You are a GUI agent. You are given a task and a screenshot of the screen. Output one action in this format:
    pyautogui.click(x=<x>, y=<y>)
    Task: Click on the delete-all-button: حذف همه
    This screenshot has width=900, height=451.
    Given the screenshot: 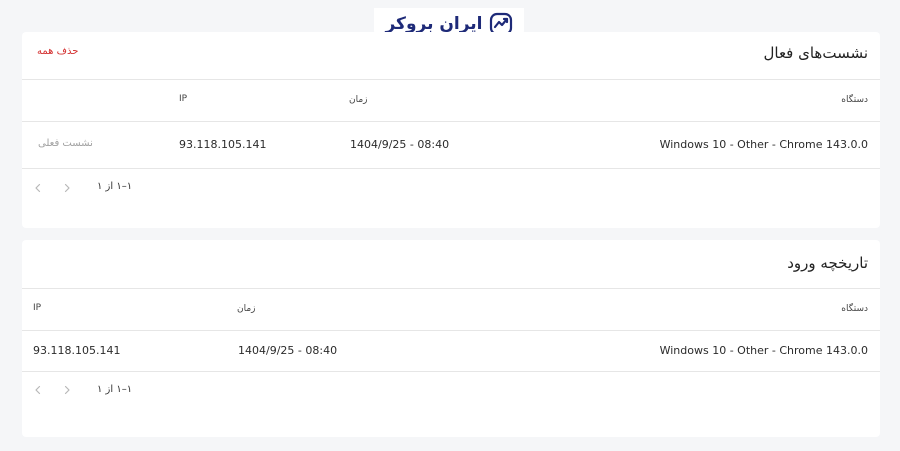 What is the action you would take?
    pyautogui.click(x=57, y=51)
    